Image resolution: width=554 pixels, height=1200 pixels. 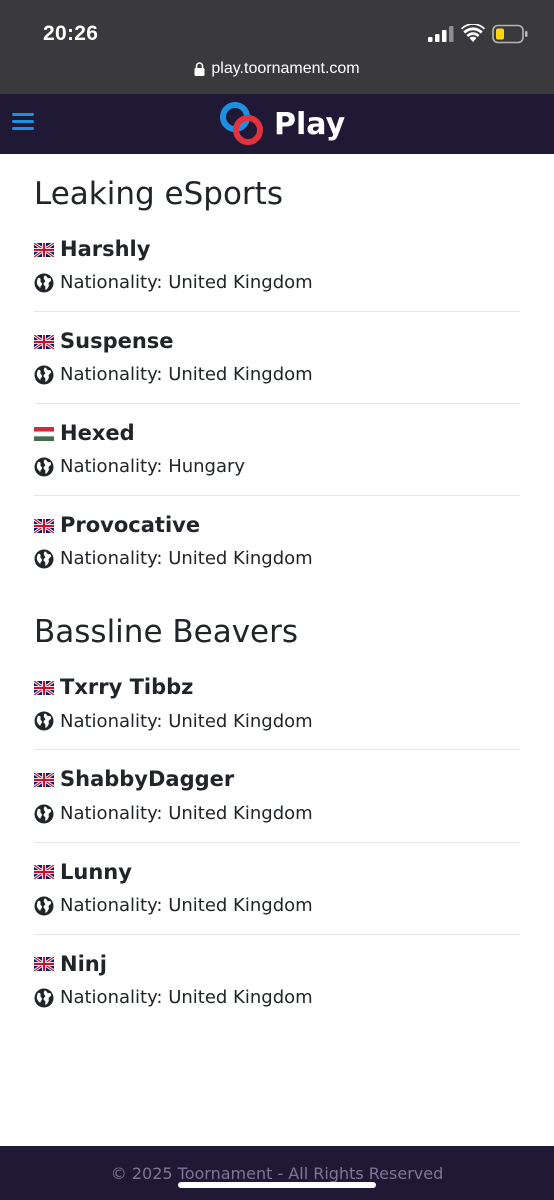 I want to click on player-item: Ninj Nationality: United Kingdom, so click(x=277, y=989).